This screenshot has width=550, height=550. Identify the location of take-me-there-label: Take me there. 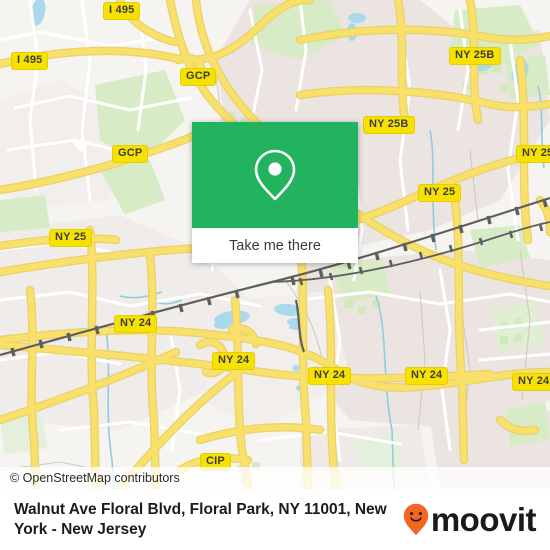
(275, 245).